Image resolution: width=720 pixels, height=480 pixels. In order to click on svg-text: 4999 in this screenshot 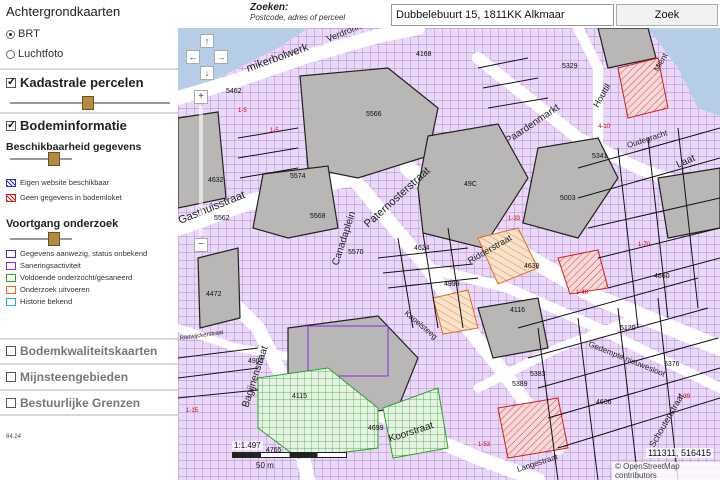, I will do `click(452, 284)`.